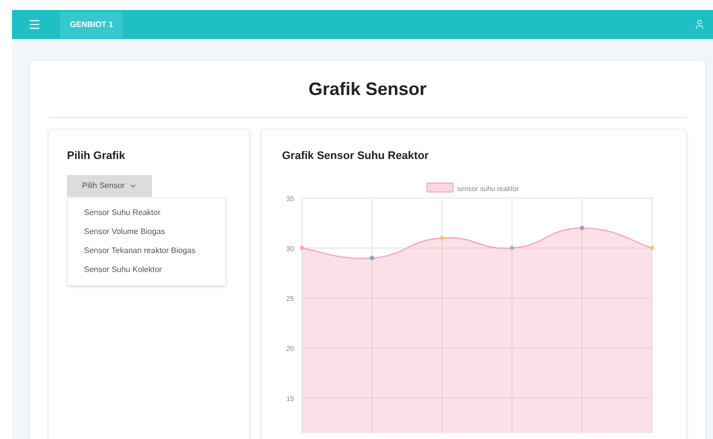 The height and width of the screenshot is (439, 713). I want to click on user-icon, so click(699, 24).